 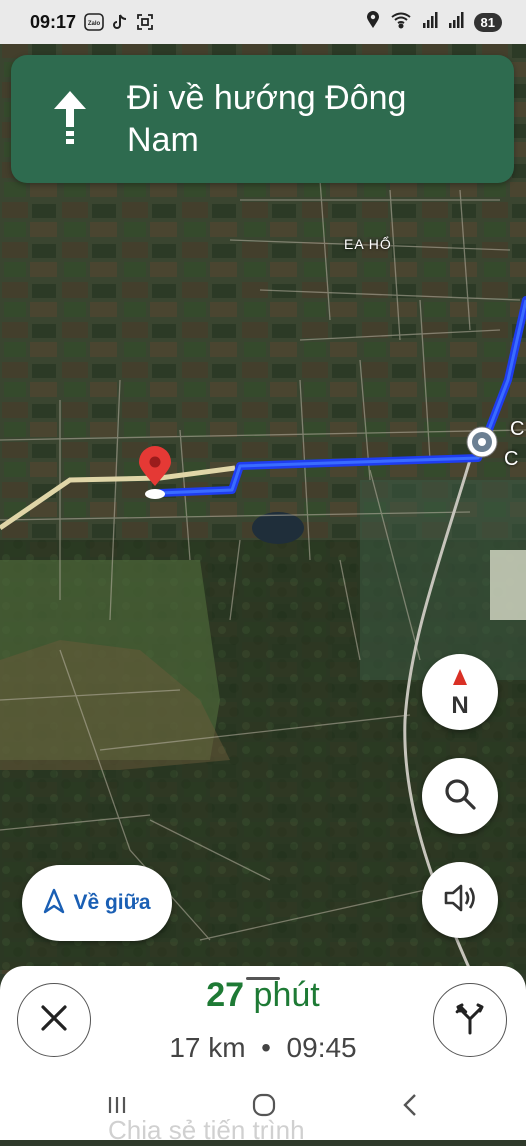 I want to click on map-label-destination-1: C, so click(x=517, y=429).